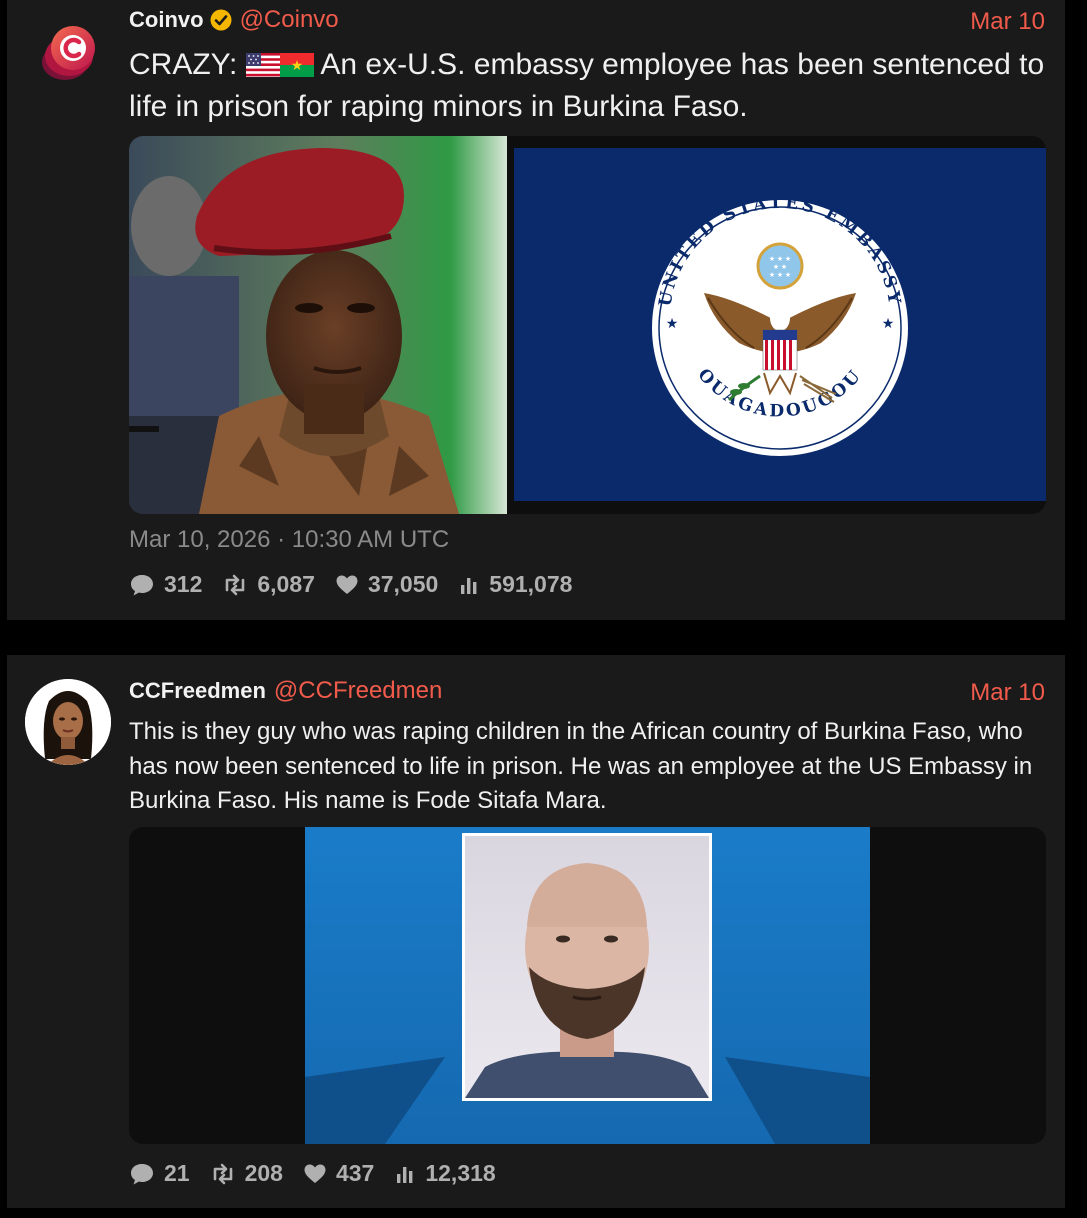 This screenshot has width=1087, height=1218. Describe the element at coordinates (358, 691) in the screenshot. I see `author-handle: @CCFreedmen` at that location.